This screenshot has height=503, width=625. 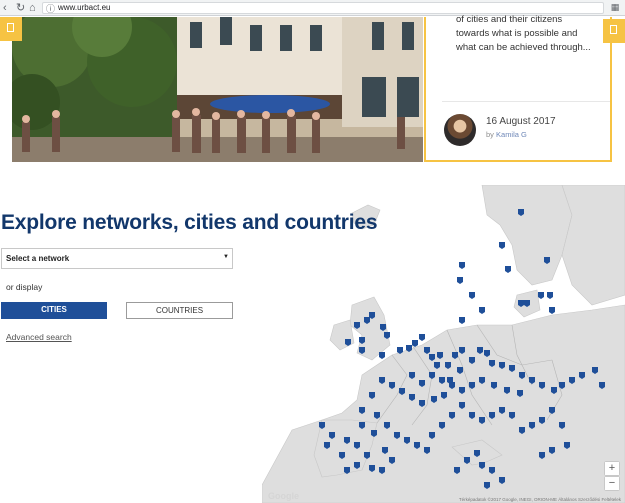 I want to click on home-icon: ⌂, so click(x=32, y=8).